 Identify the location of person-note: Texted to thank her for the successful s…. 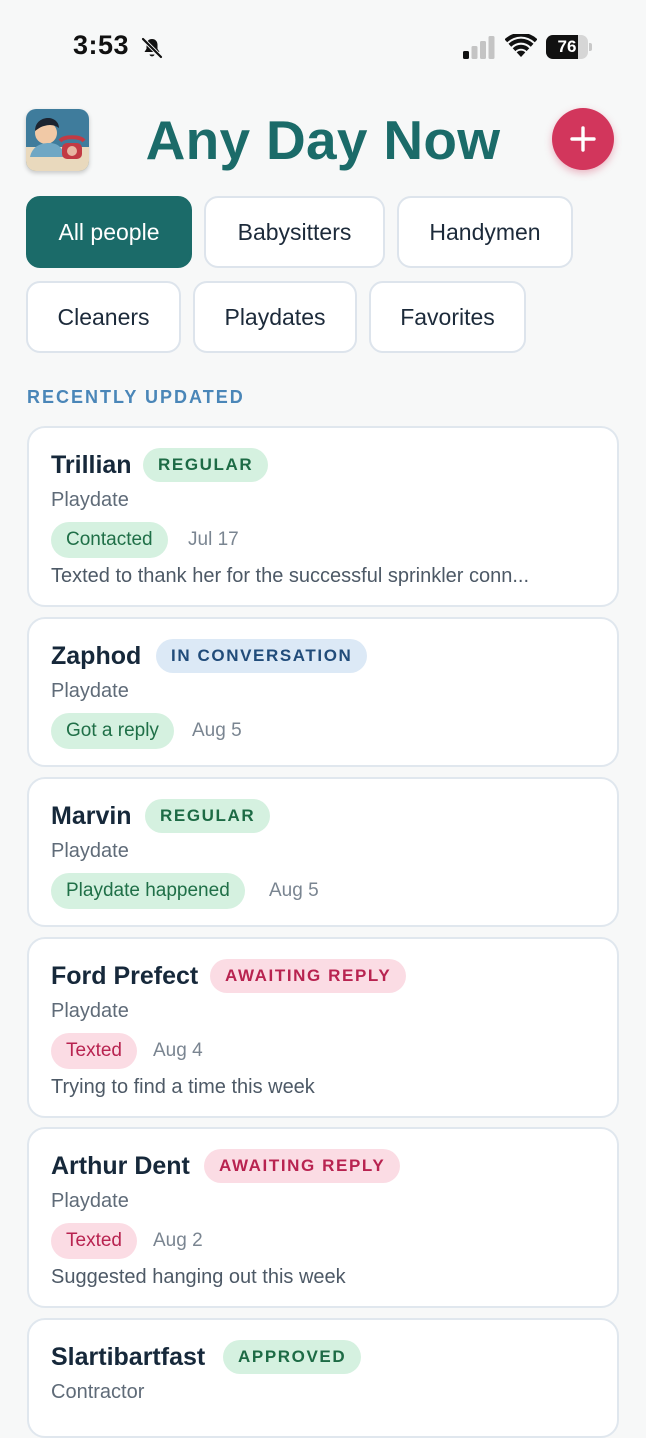
(290, 576).